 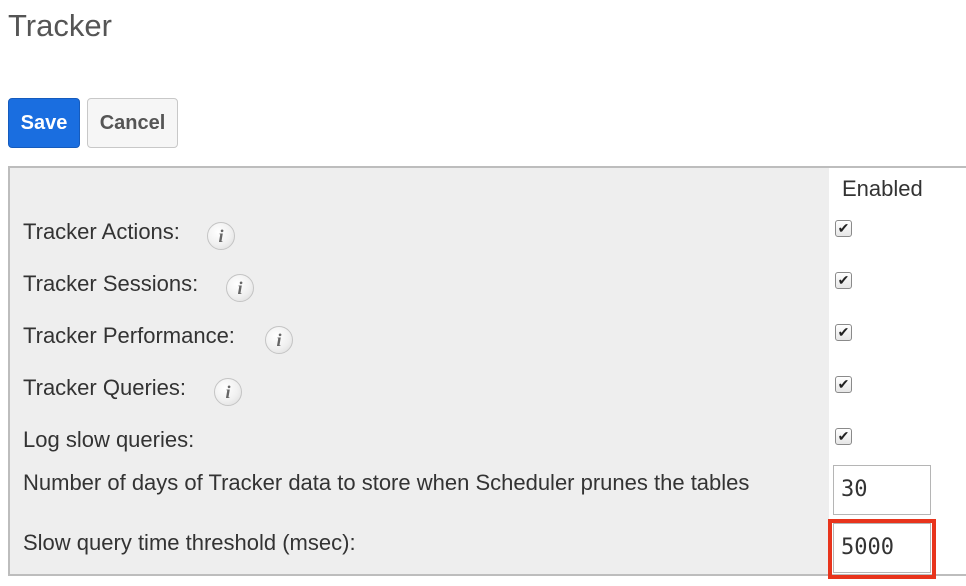 I want to click on tracker-performance-label: Tracker Performance:, so click(x=129, y=335).